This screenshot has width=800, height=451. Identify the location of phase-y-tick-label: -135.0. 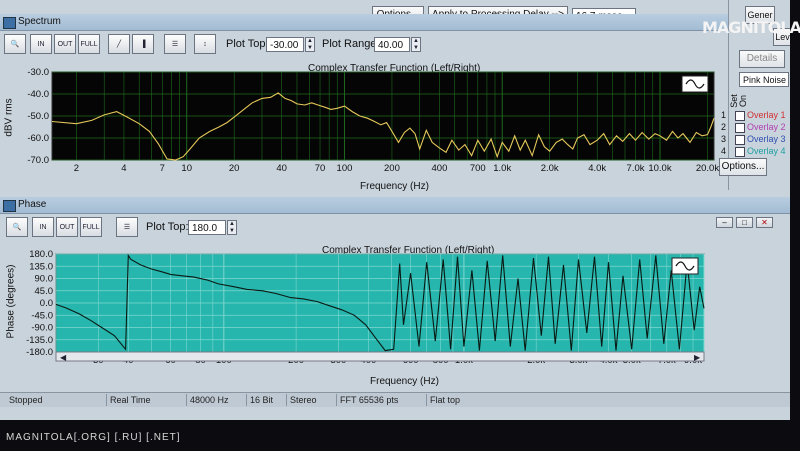
(39, 340).